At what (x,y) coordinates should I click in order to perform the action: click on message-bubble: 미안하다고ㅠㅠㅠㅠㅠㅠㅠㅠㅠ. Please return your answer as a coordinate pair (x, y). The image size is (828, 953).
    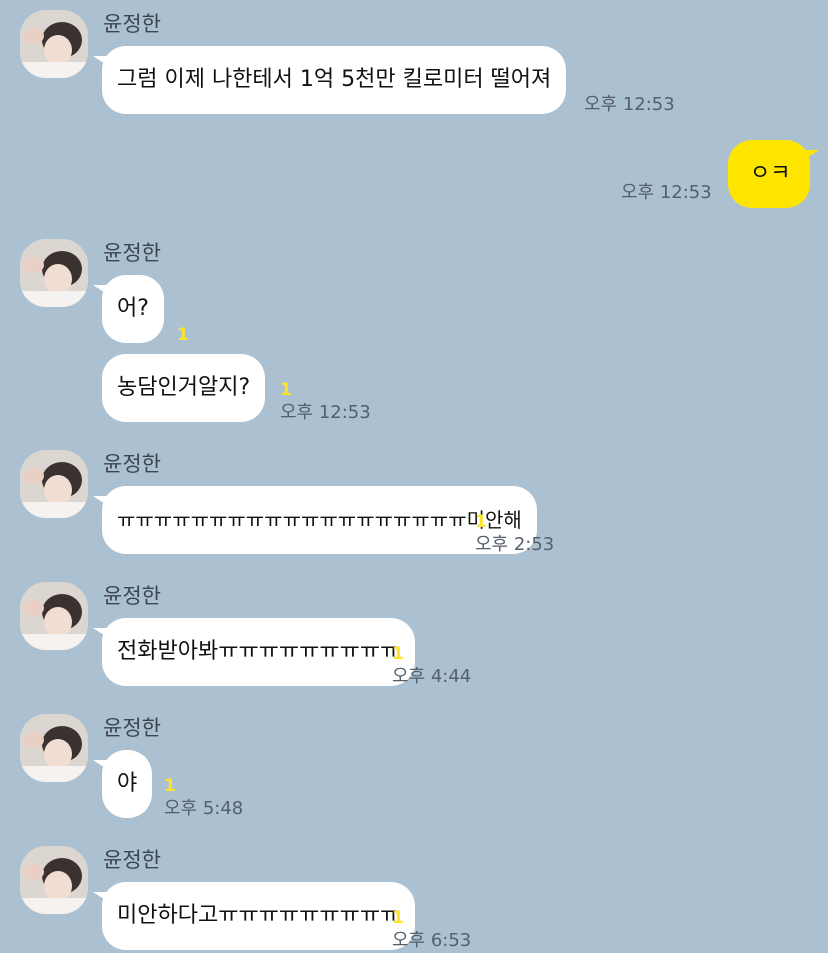
    Looking at the image, I should click on (254, 916).